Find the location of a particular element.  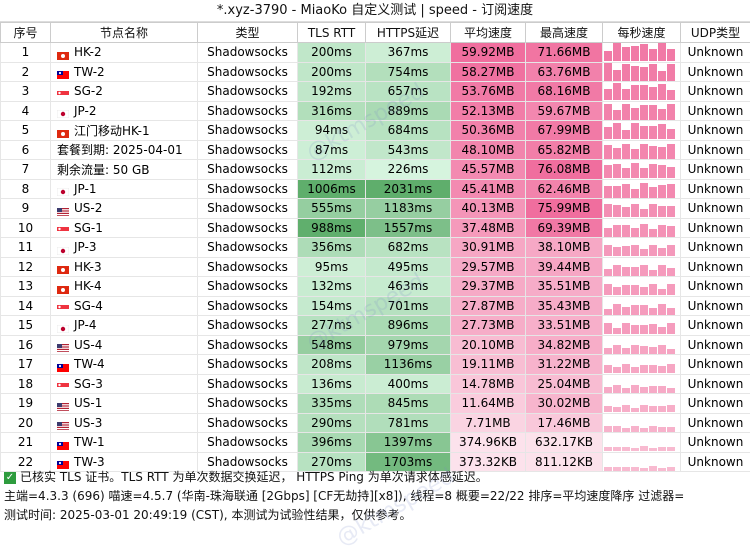

taiwan-flag-icon is located at coordinates (63, 72).